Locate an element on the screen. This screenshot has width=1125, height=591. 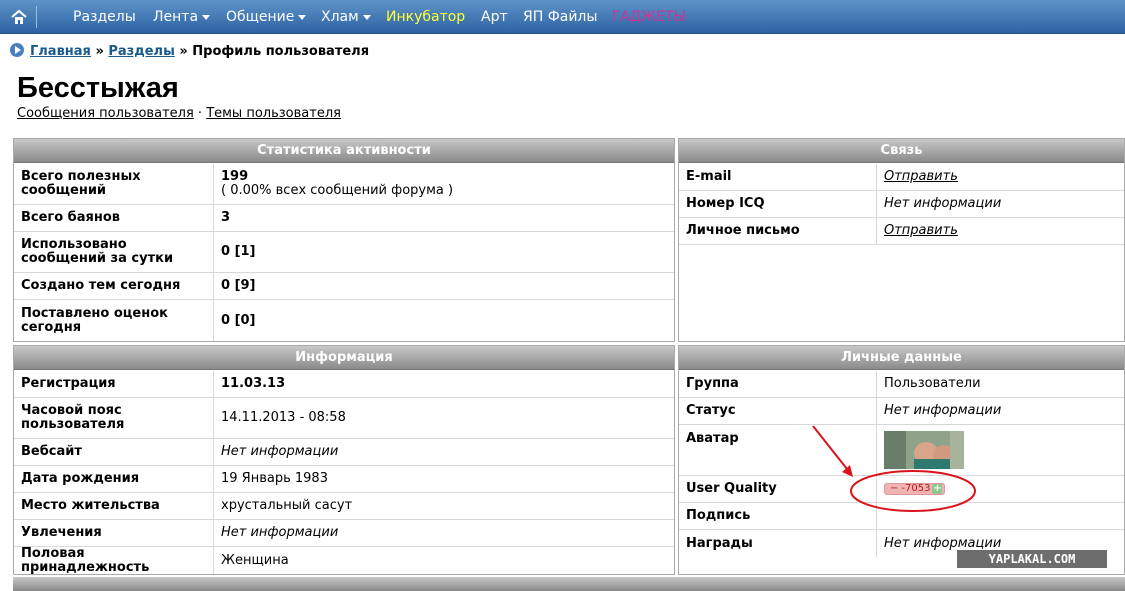
row-label: Группа is located at coordinates (778, 384).